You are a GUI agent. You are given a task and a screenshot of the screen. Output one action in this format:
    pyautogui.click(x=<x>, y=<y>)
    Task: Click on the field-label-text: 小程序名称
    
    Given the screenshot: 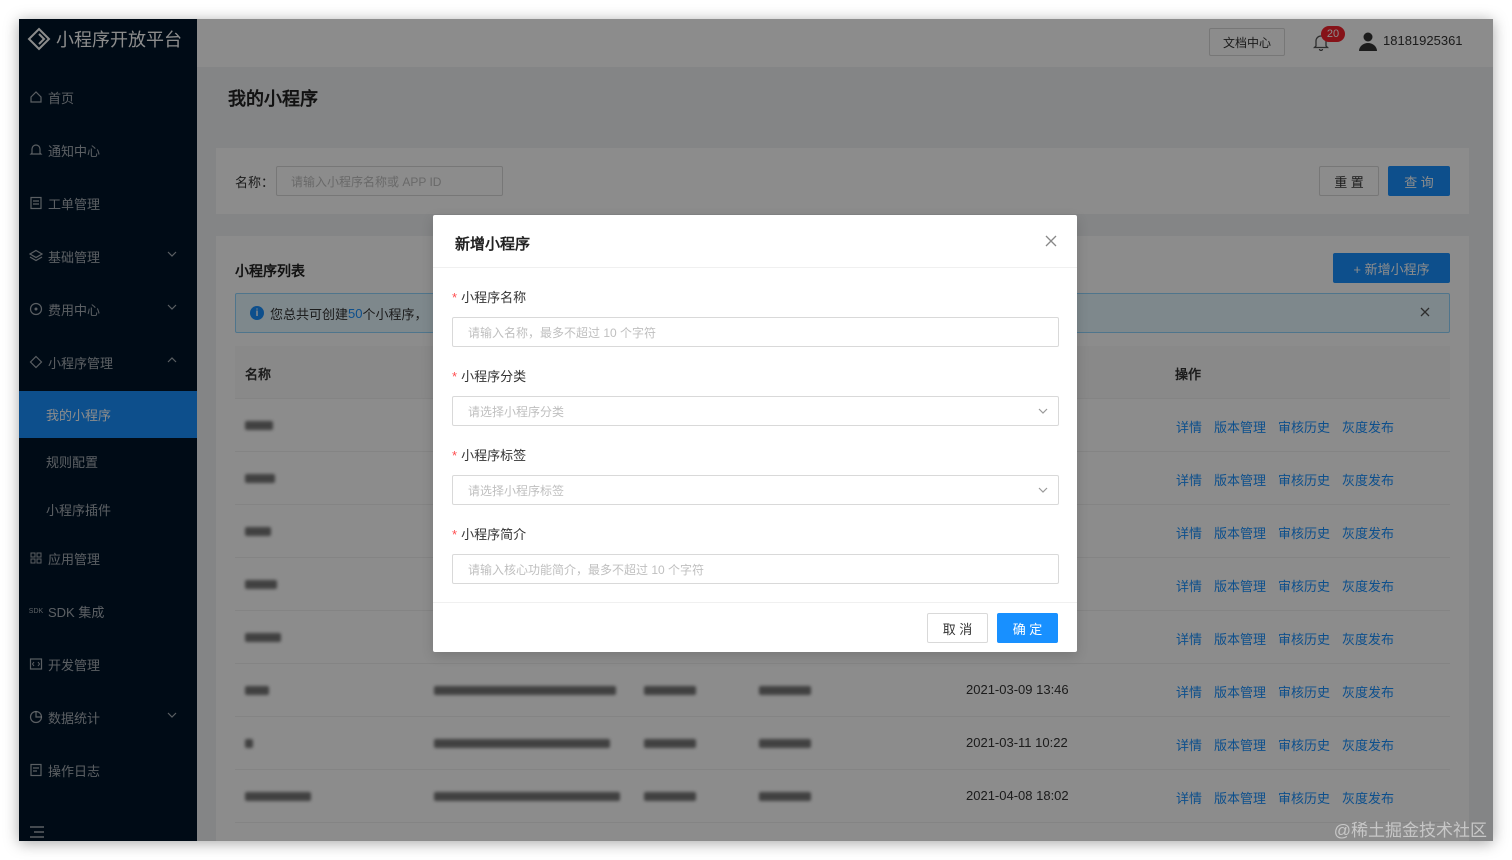 What is the action you would take?
    pyautogui.click(x=494, y=297)
    